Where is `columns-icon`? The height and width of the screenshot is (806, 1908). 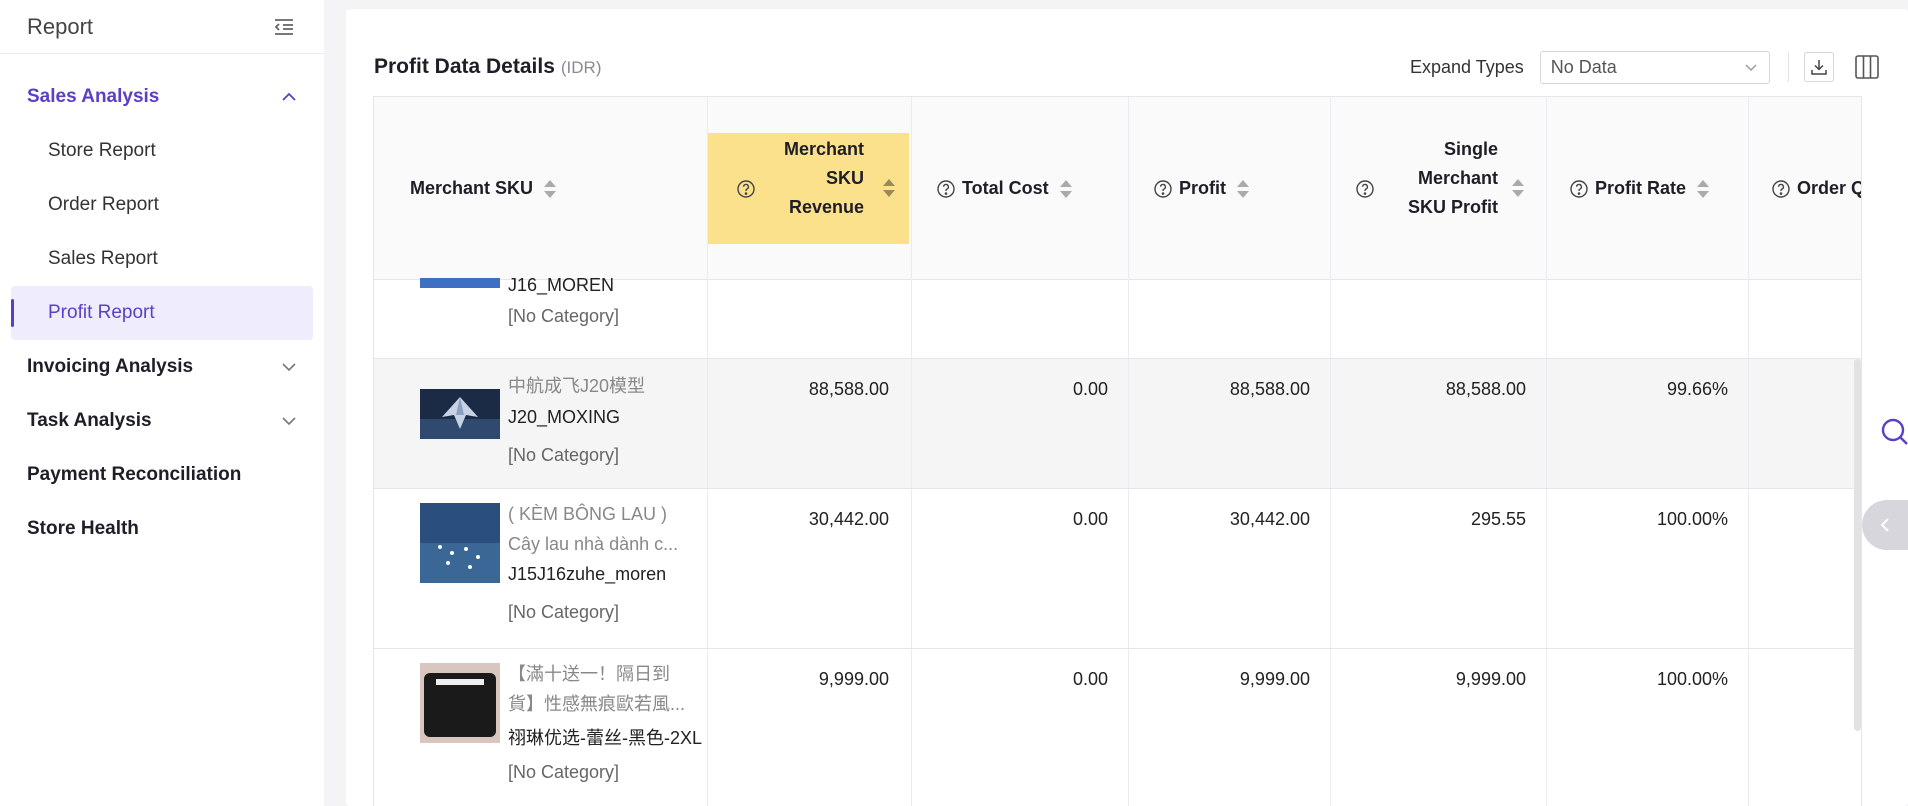 columns-icon is located at coordinates (1866, 67).